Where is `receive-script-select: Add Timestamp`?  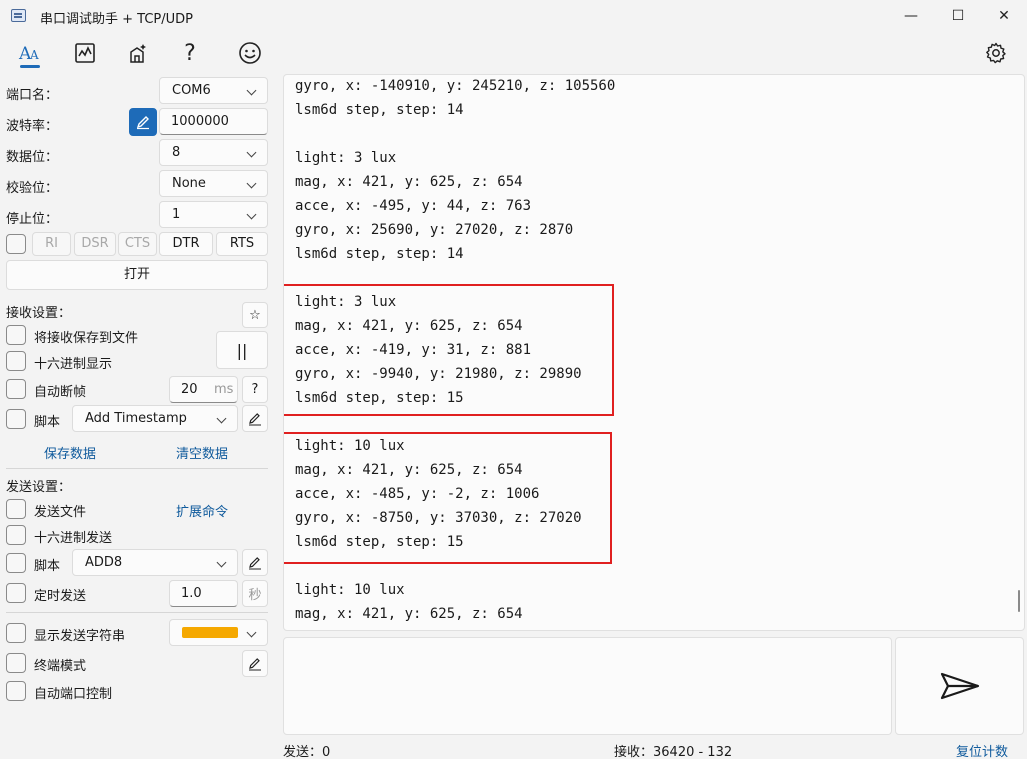 receive-script-select: Add Timestamp is located at coordinates (155, 418).